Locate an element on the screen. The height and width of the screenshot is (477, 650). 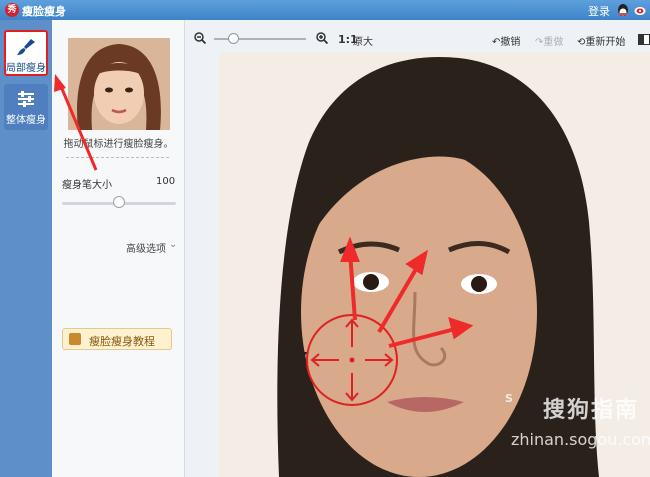
restart-button: ⟲重新开始 is located at coordinates (601, 40).